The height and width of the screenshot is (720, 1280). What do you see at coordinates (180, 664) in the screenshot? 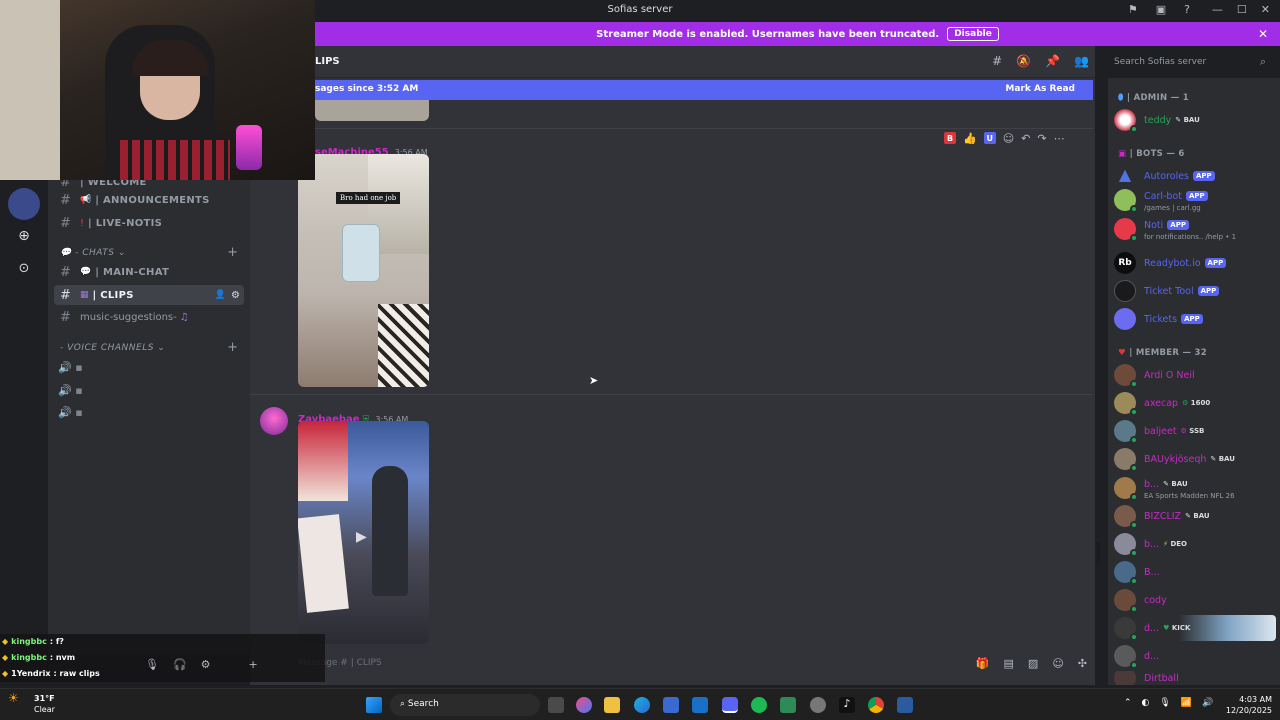
I see `headphones-icon: 🎧` at bounding box center [180, 664].